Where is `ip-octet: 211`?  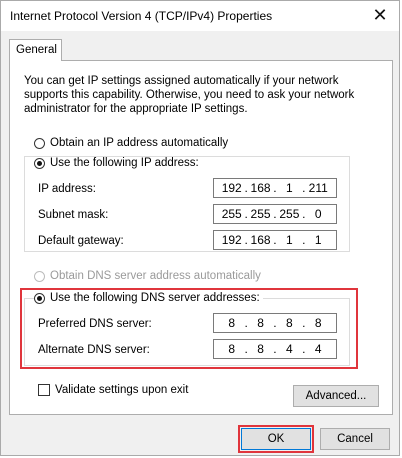 ip-octet: 211 is located at coordinates (318, 188).